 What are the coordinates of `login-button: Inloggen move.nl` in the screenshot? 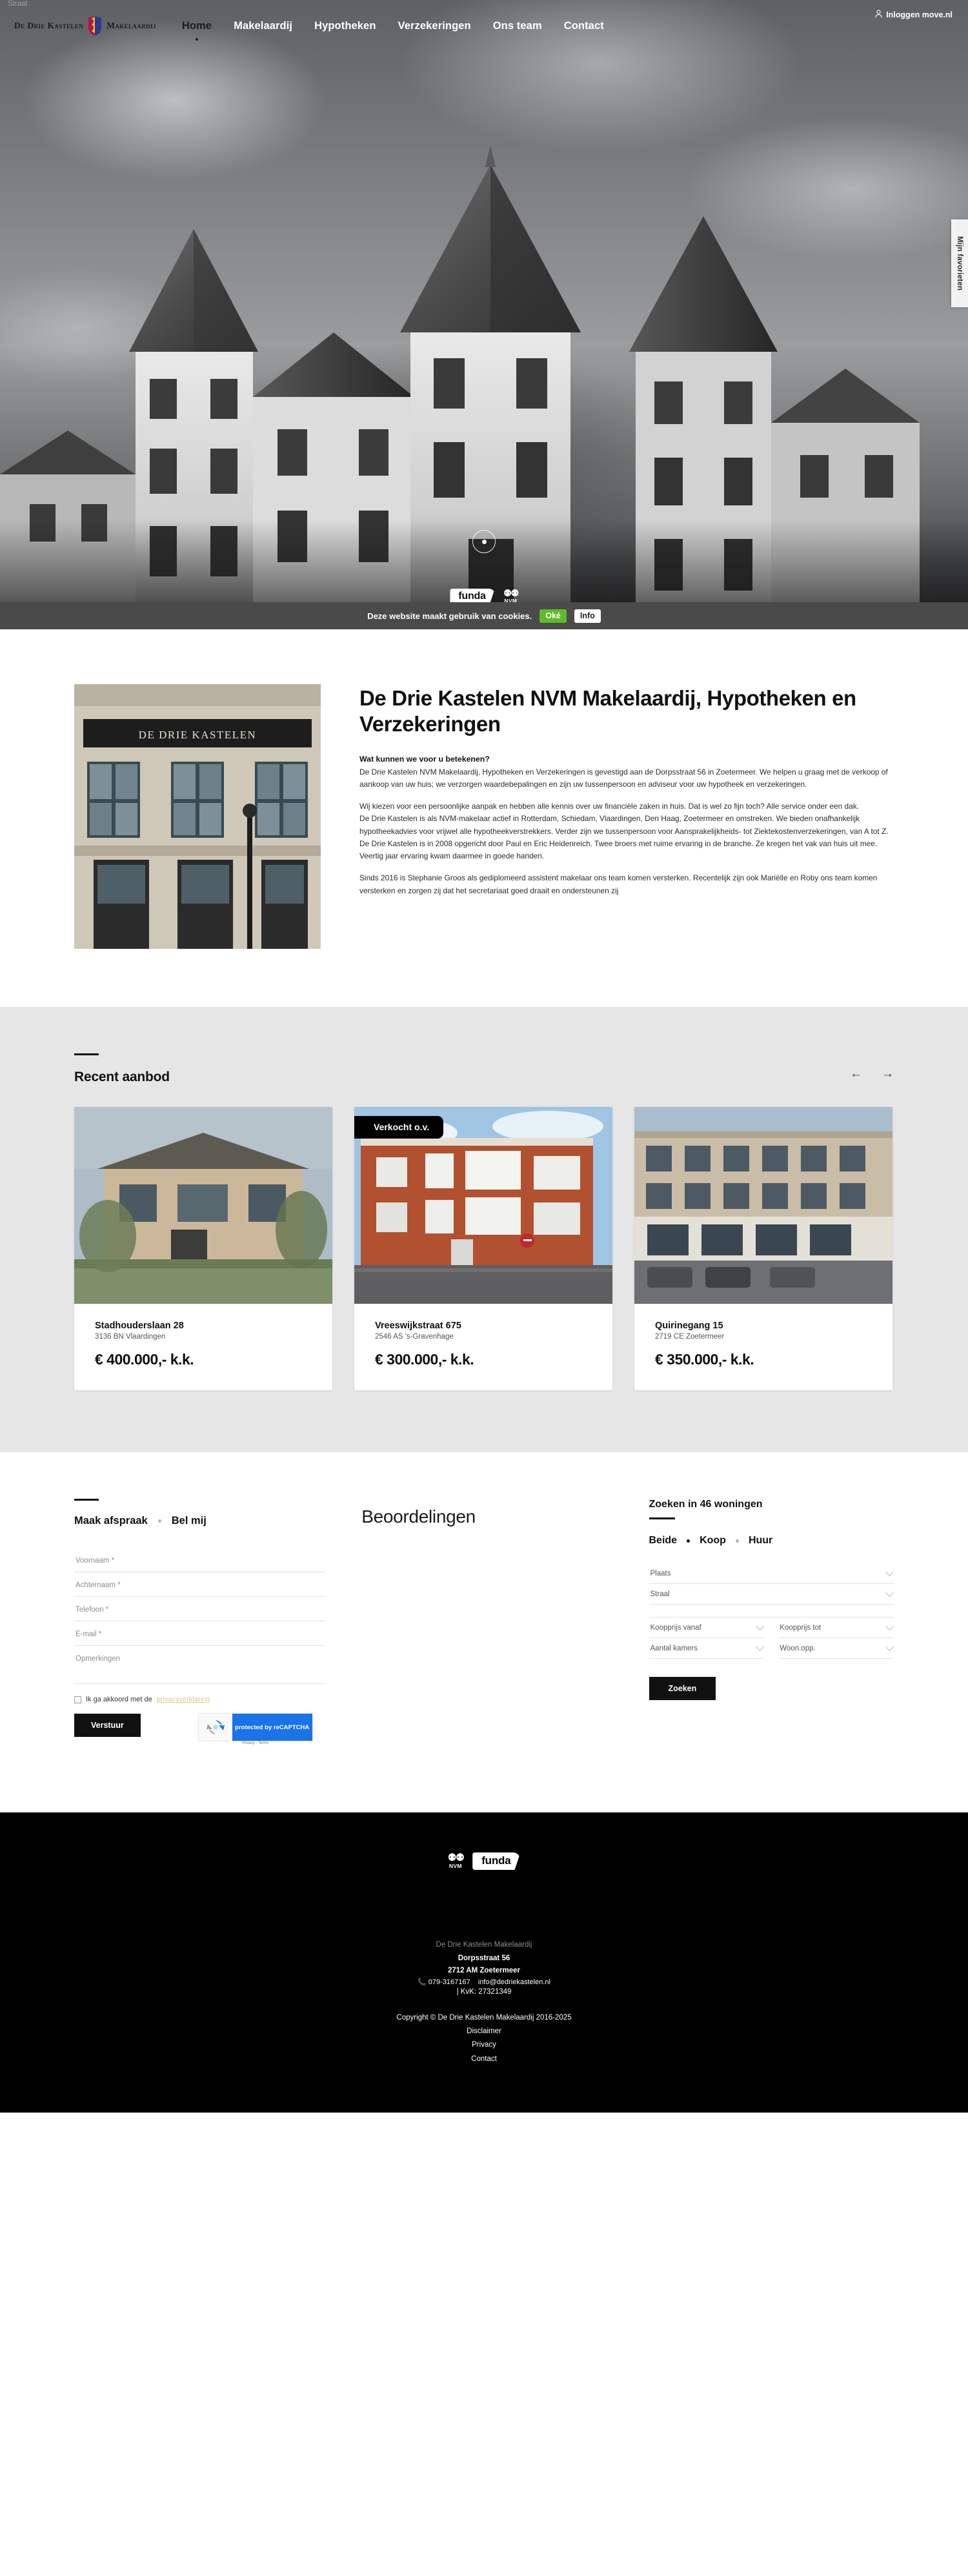 It's located at (914, 15).